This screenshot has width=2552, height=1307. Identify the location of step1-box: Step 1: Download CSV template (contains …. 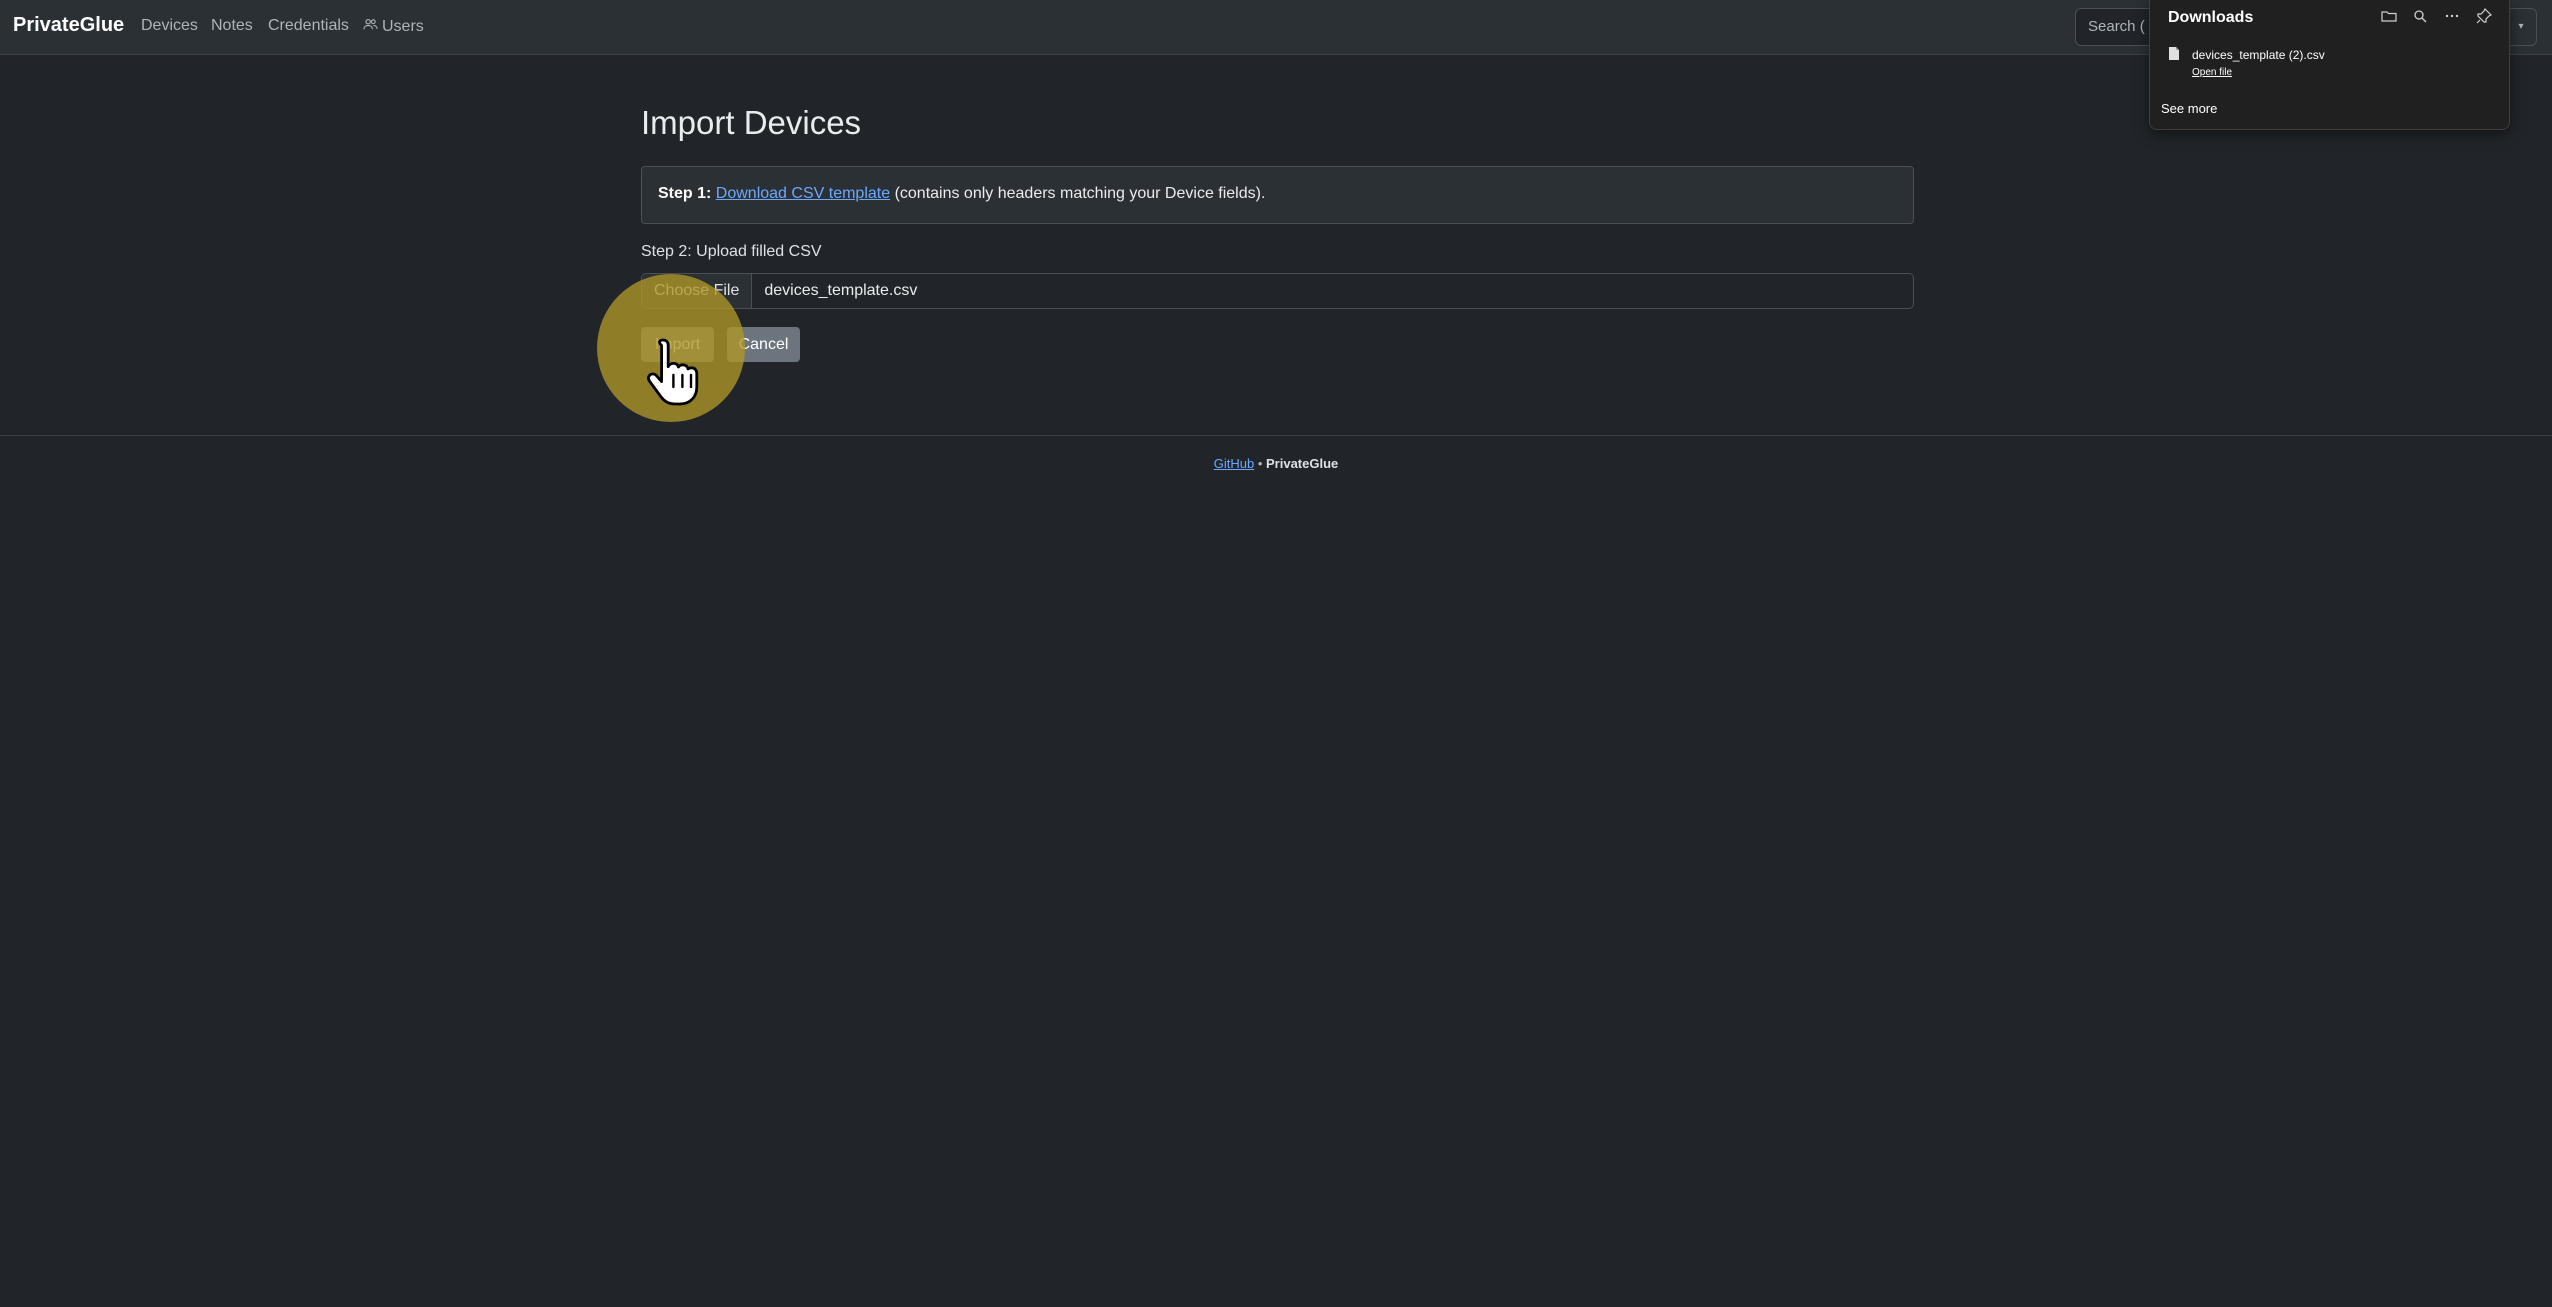
(1277, 195).